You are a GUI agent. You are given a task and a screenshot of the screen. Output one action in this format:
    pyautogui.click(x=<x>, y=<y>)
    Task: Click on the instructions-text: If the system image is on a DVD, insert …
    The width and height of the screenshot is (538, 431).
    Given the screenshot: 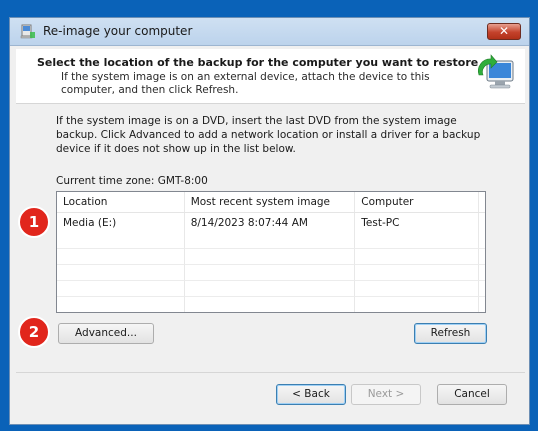 What is the action you would take?
    pyautogui.click(x=268, y=135)
    